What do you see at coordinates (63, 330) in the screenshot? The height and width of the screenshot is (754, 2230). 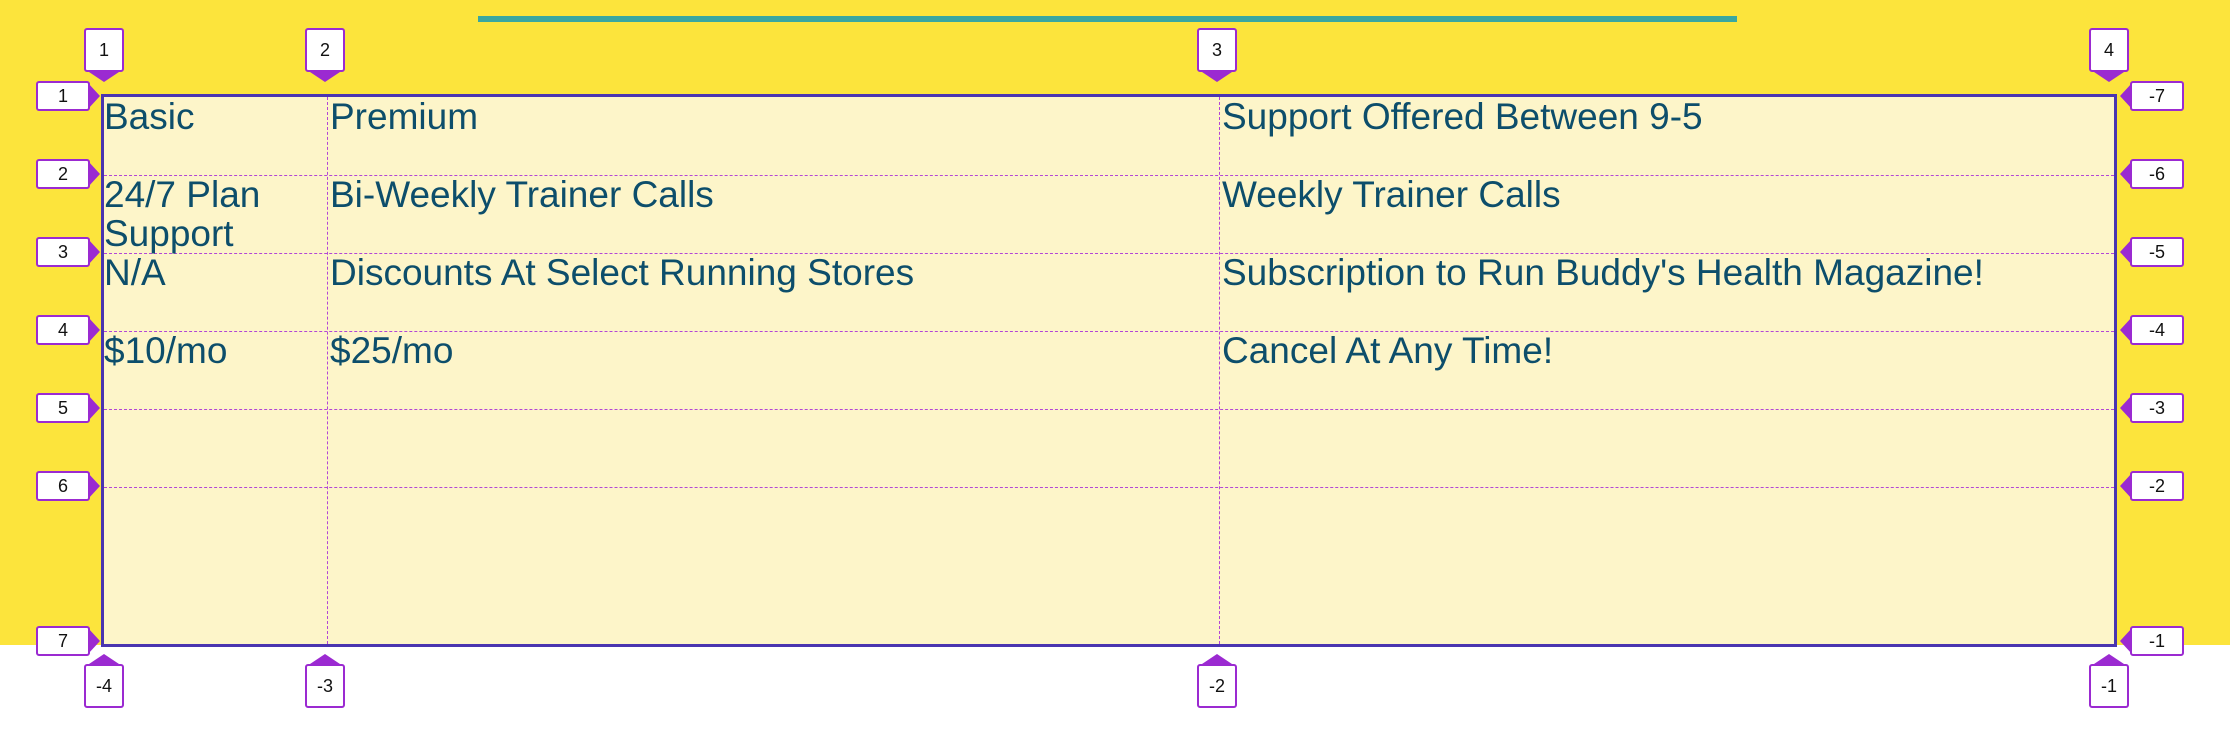 I see `grid-row-label: 4` at bounding box center [63, 330].